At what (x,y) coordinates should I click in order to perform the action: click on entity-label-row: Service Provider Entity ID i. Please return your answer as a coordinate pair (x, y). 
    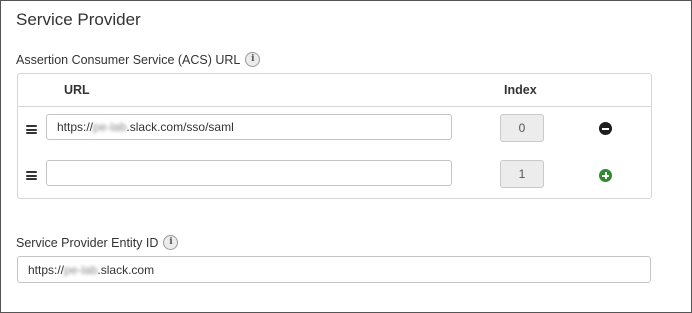
    Looking at the image, I should click on (97, 242).